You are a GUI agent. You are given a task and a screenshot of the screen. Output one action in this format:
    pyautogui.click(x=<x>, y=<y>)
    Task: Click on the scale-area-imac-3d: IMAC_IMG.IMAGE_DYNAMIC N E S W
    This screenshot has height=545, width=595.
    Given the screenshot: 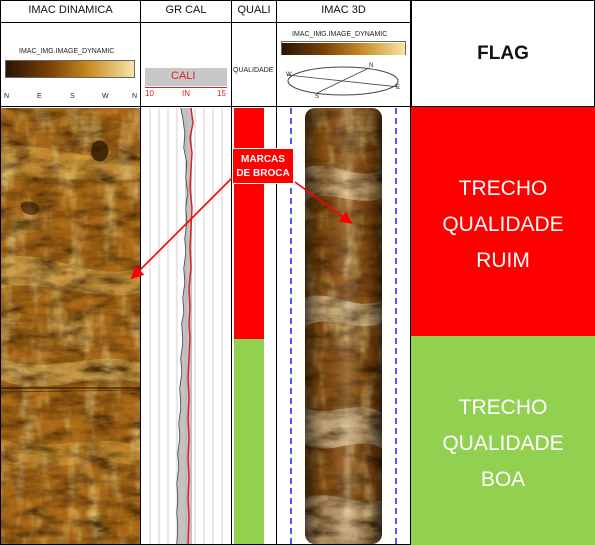 What is the action you would take?
    pyautogui.click(x=343, y=65)
    